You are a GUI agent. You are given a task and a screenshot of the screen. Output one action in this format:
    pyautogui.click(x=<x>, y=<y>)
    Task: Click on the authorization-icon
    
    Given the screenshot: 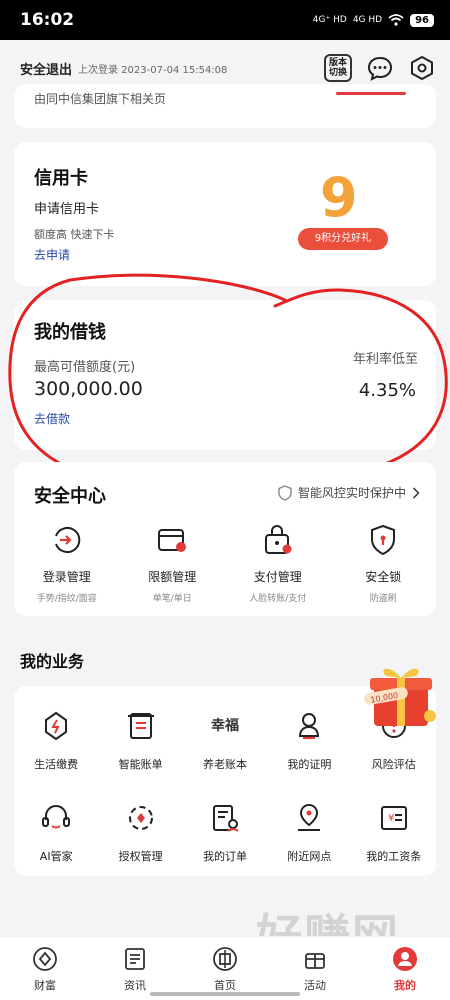 What is the action you would take?
    pyautogui.click(x=141, y=818)
    